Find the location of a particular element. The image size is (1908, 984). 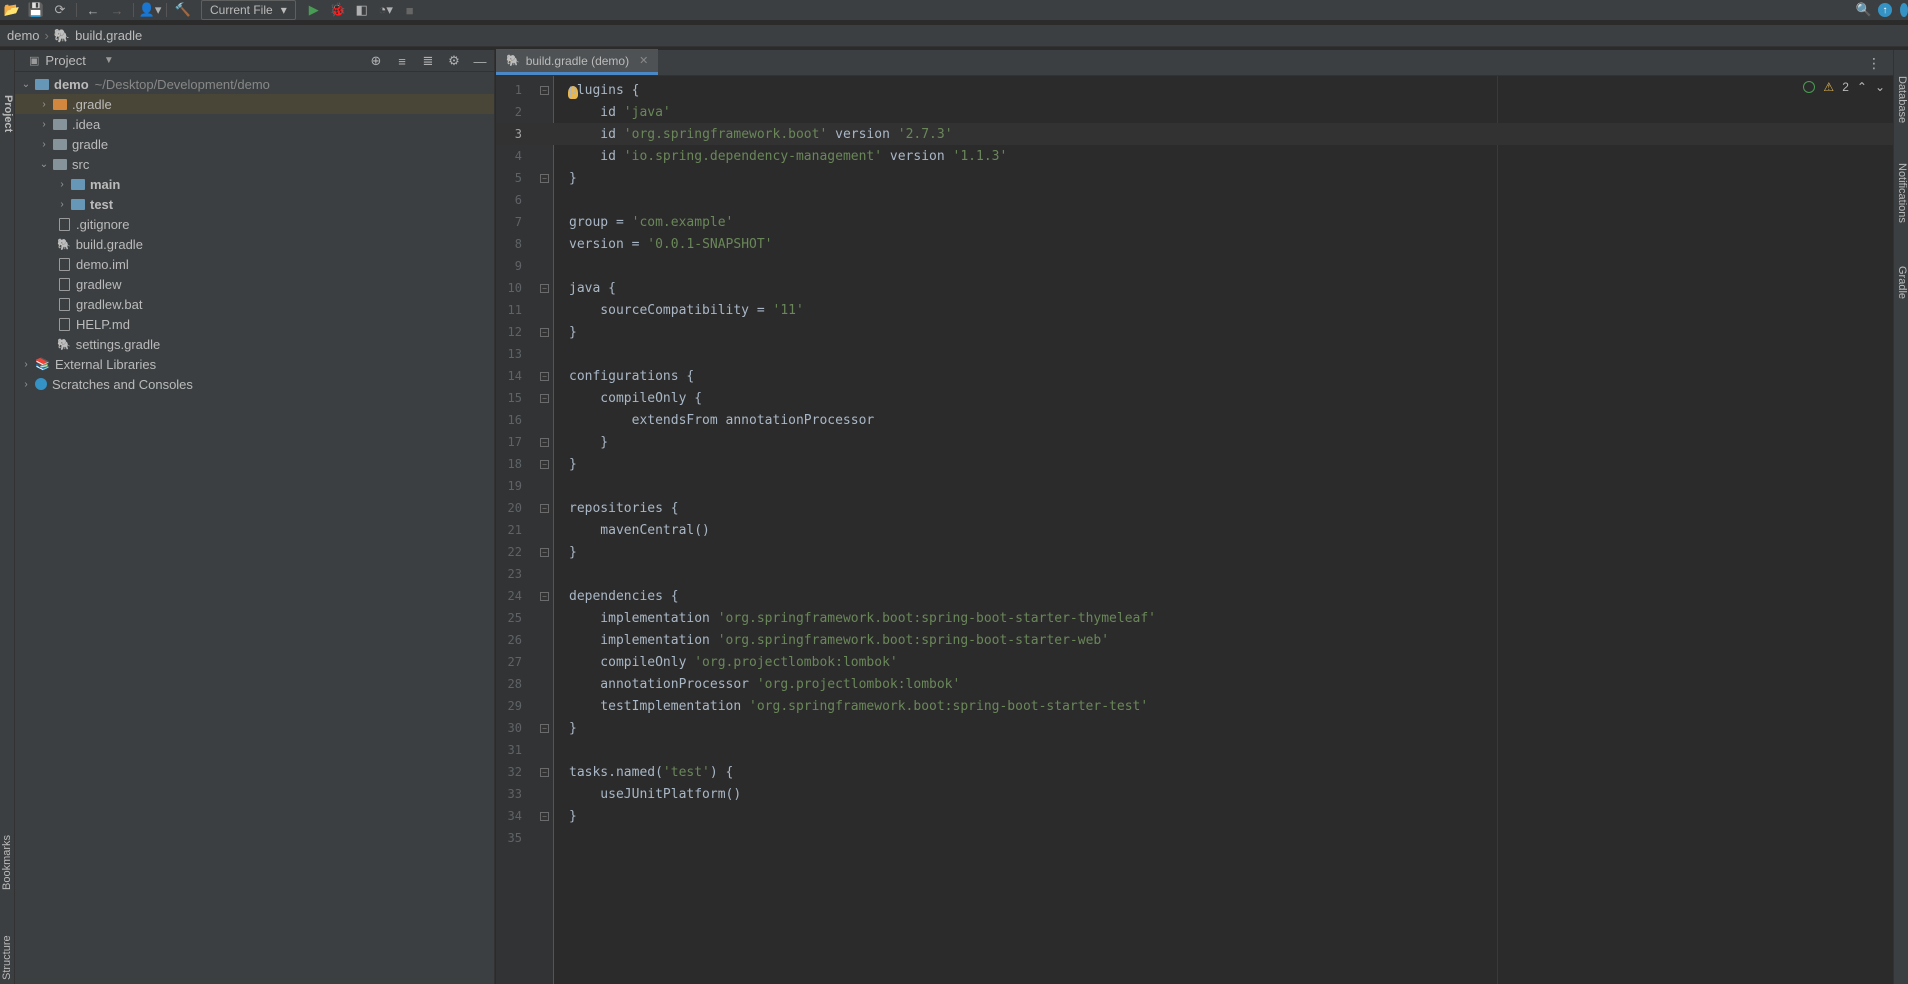

code-line: 8 version = '0.0.1-SNAPSHOT' is located at coordinates (1194, 244).